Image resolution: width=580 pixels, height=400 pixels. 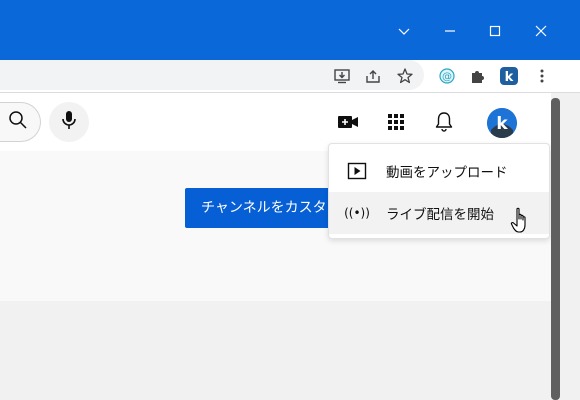 I want to click on menu-item-upload-video: 動画をアップロード, so click(x=439, y=171).